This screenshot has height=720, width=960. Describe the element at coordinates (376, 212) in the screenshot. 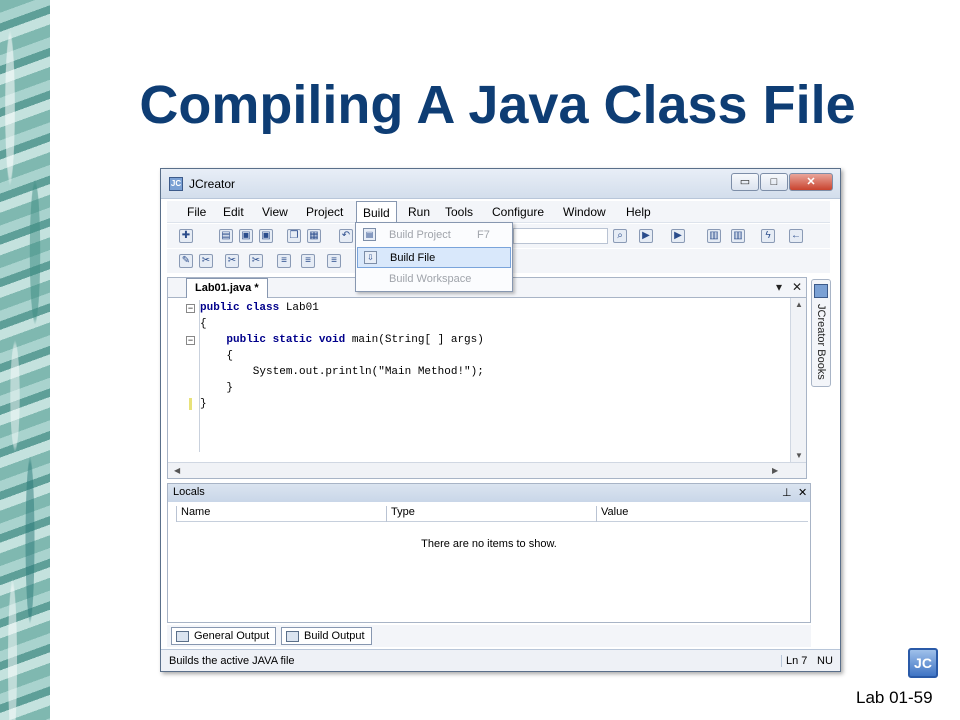

I see `menu-build: Build` at that location.